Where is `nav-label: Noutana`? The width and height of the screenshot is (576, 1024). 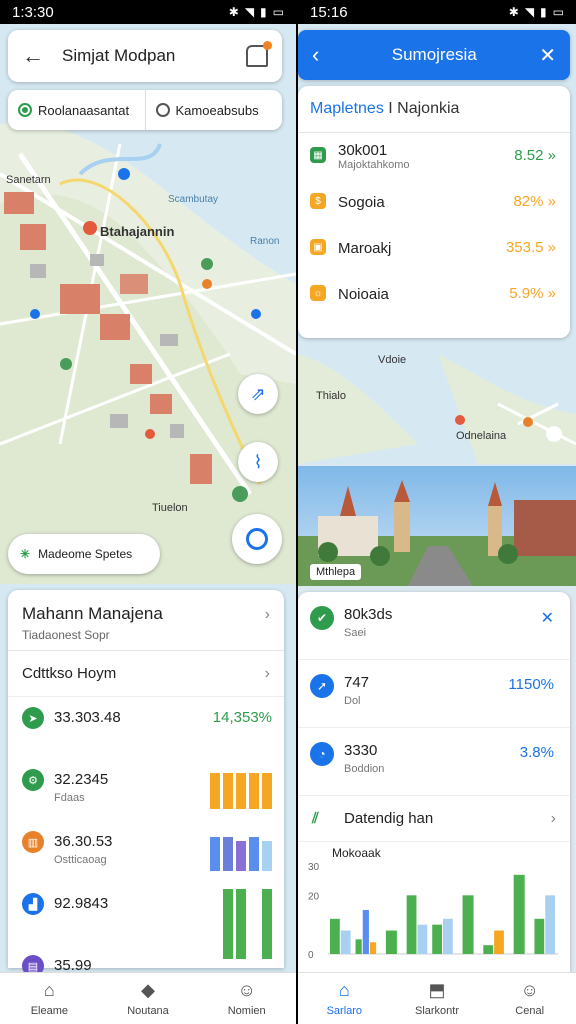 nav-label: Noutana is located at coordinates (148, 1011).